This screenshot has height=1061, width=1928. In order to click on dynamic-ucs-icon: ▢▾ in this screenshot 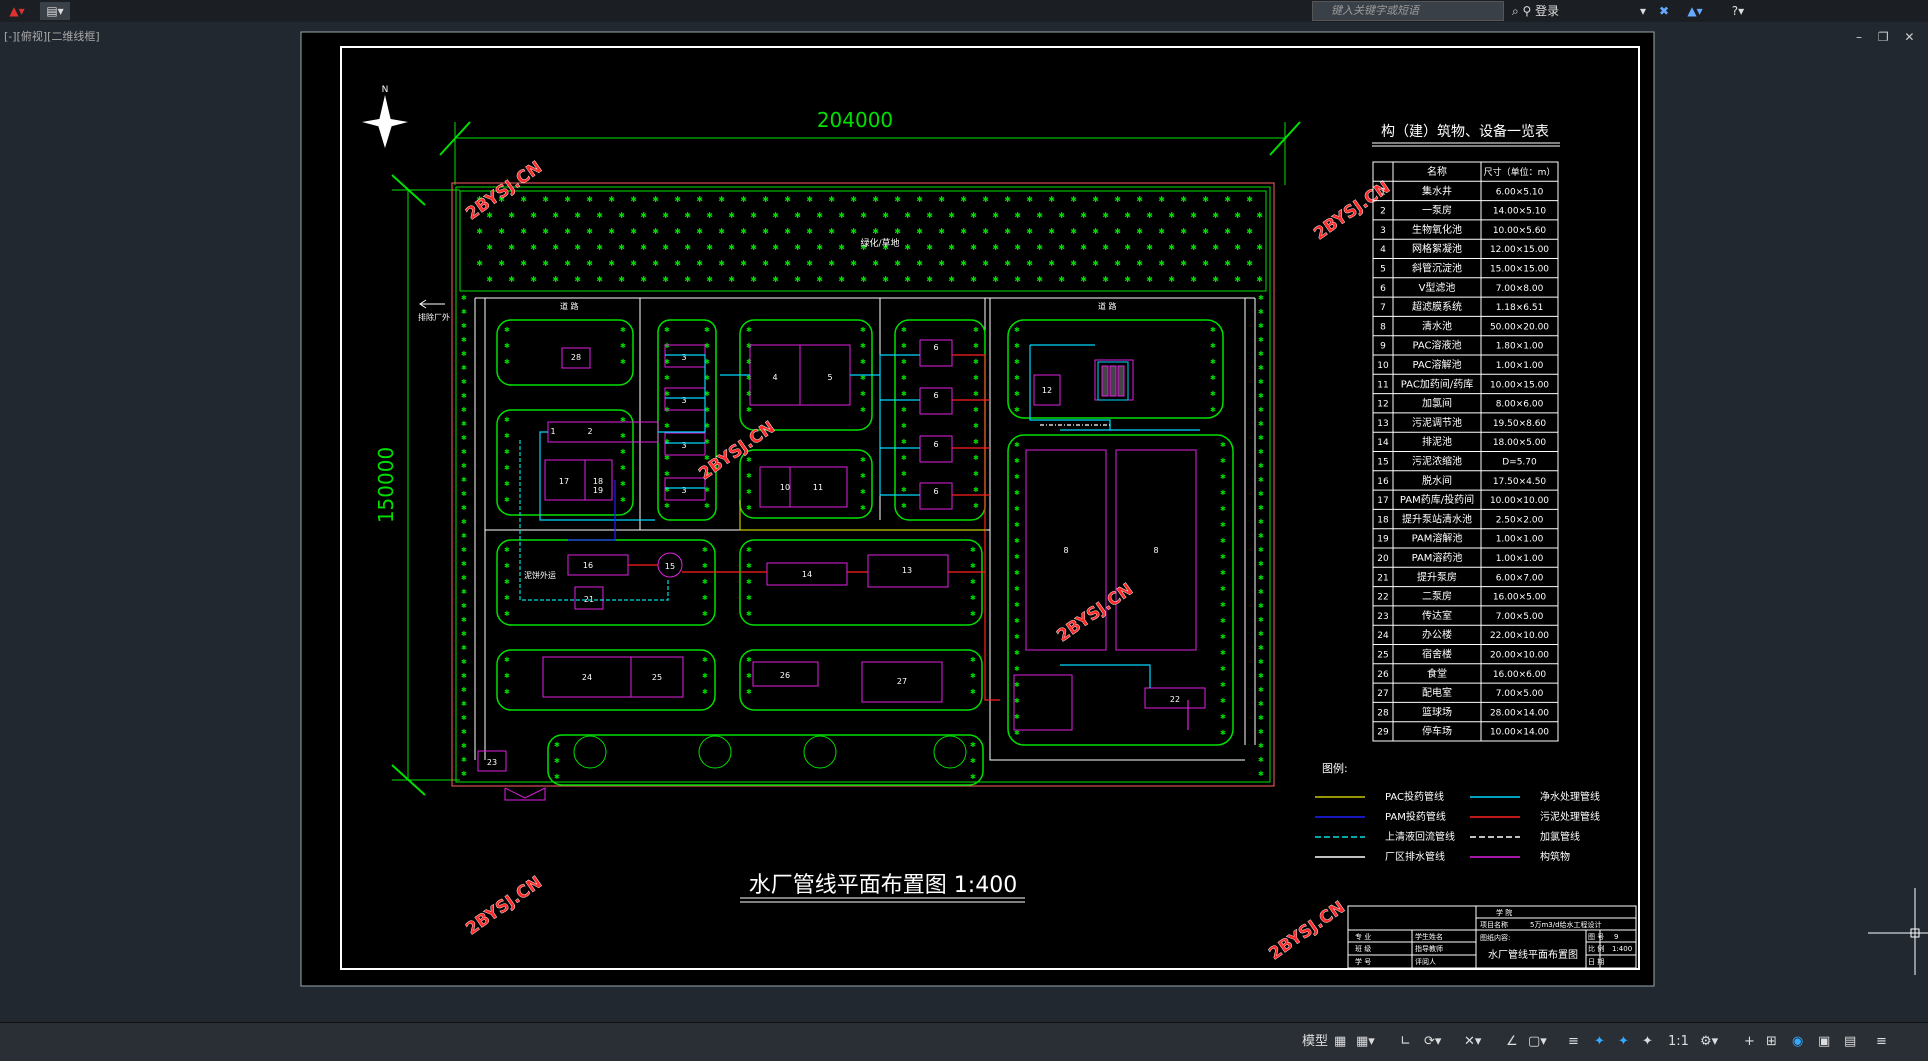, I will do `click(1537, 1042)`.